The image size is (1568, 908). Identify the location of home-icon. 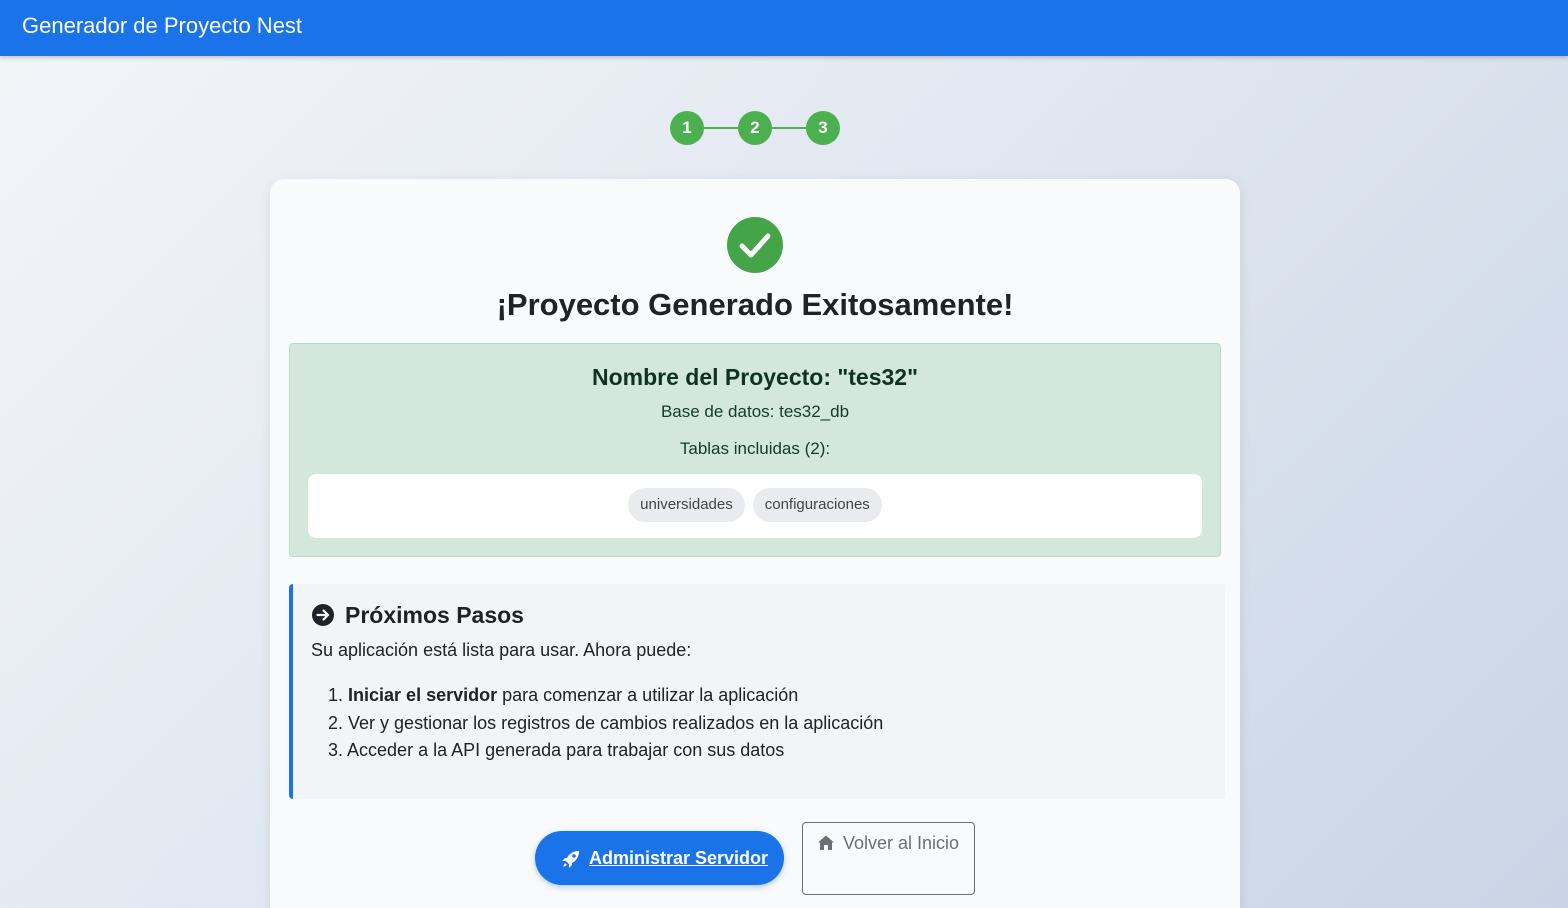
(826, 842).